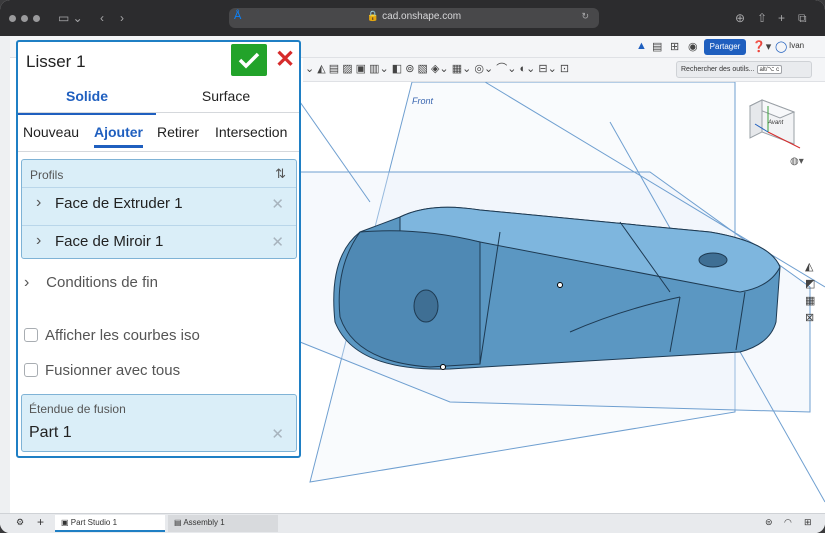 The image size is (825, 533). Describe the element at coordinates (47, 175) in the screenshot. I see `profiles-label: Profils` at that location.